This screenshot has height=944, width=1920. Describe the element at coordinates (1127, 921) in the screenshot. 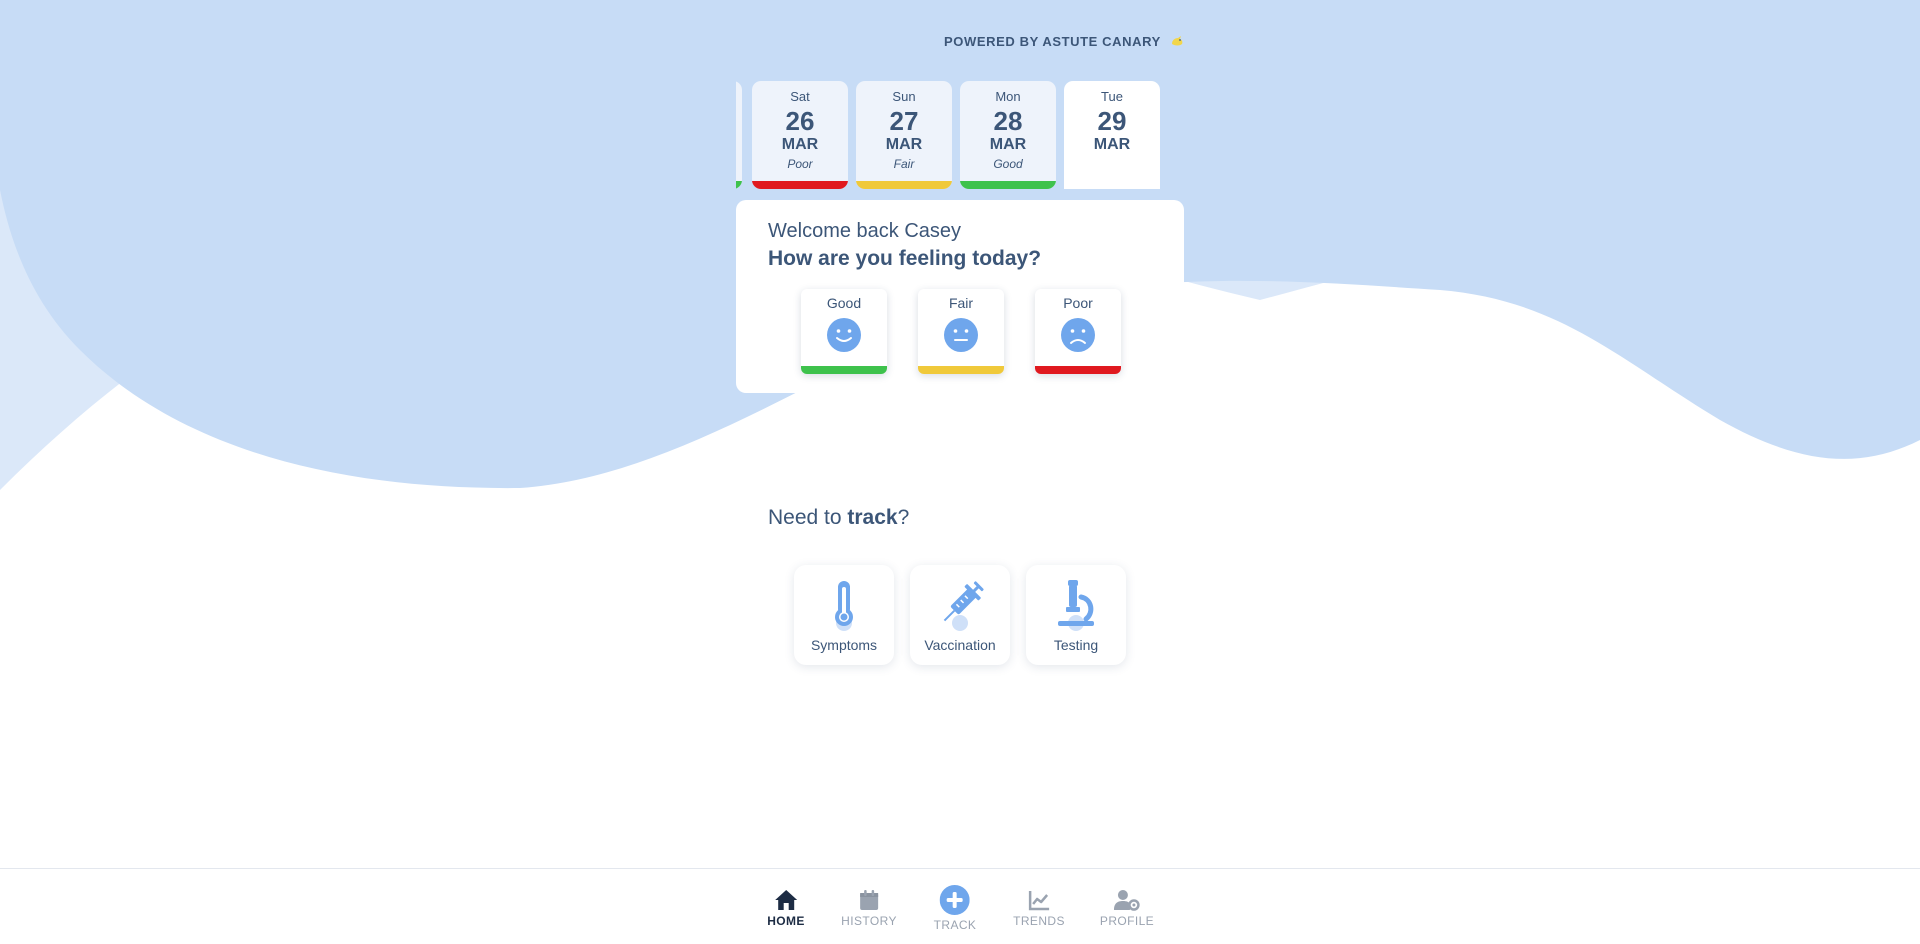

I see `nav-label: PROFILE` at that location.